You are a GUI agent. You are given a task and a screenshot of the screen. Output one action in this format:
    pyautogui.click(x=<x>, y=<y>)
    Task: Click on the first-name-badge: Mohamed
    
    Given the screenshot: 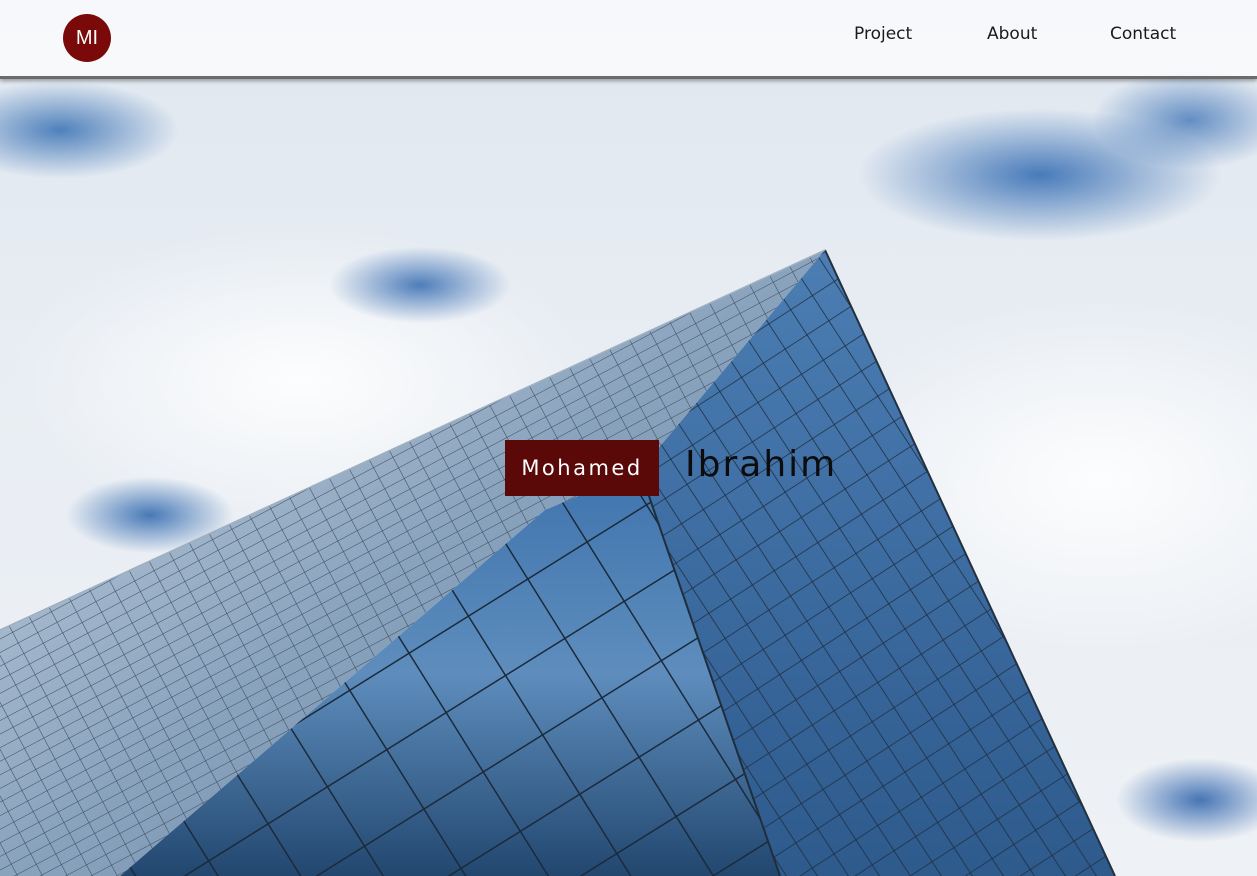 What is the action you would take?
    pyautogui.click(x=582, y=468)
    